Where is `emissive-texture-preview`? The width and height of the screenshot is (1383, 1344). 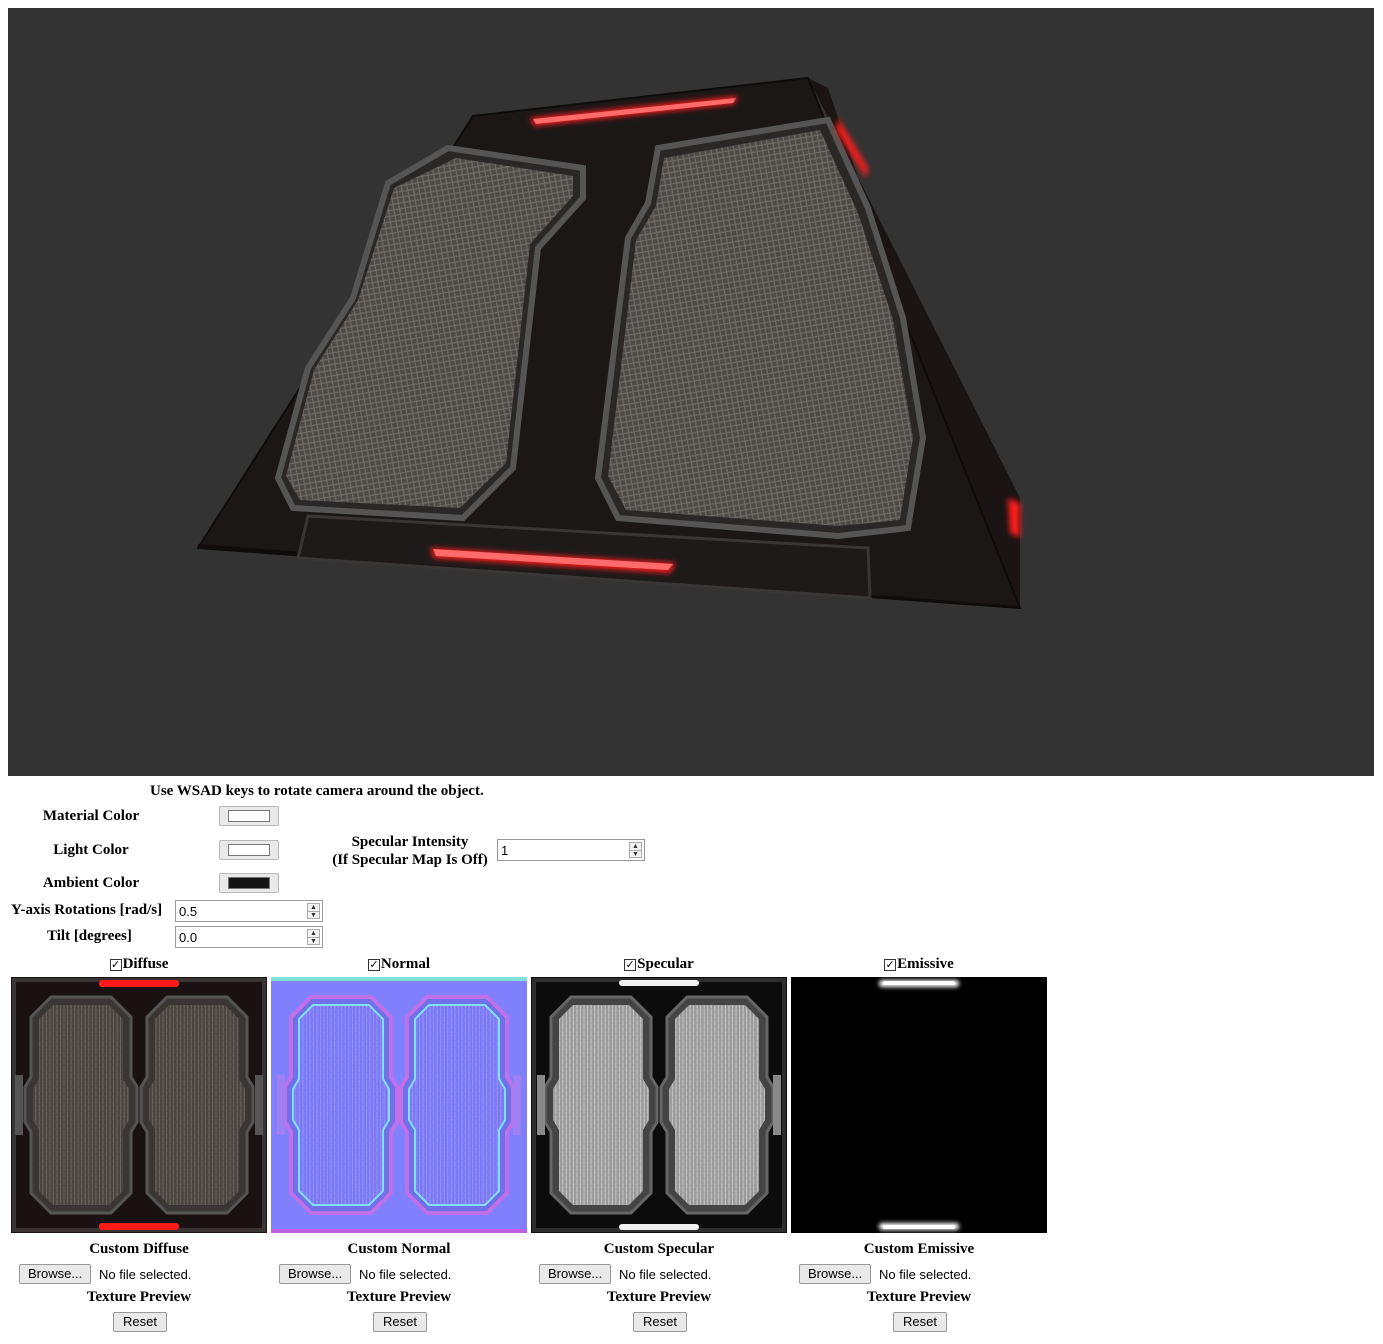 emissive-texture-preview is located at coordinates (919, 1105).